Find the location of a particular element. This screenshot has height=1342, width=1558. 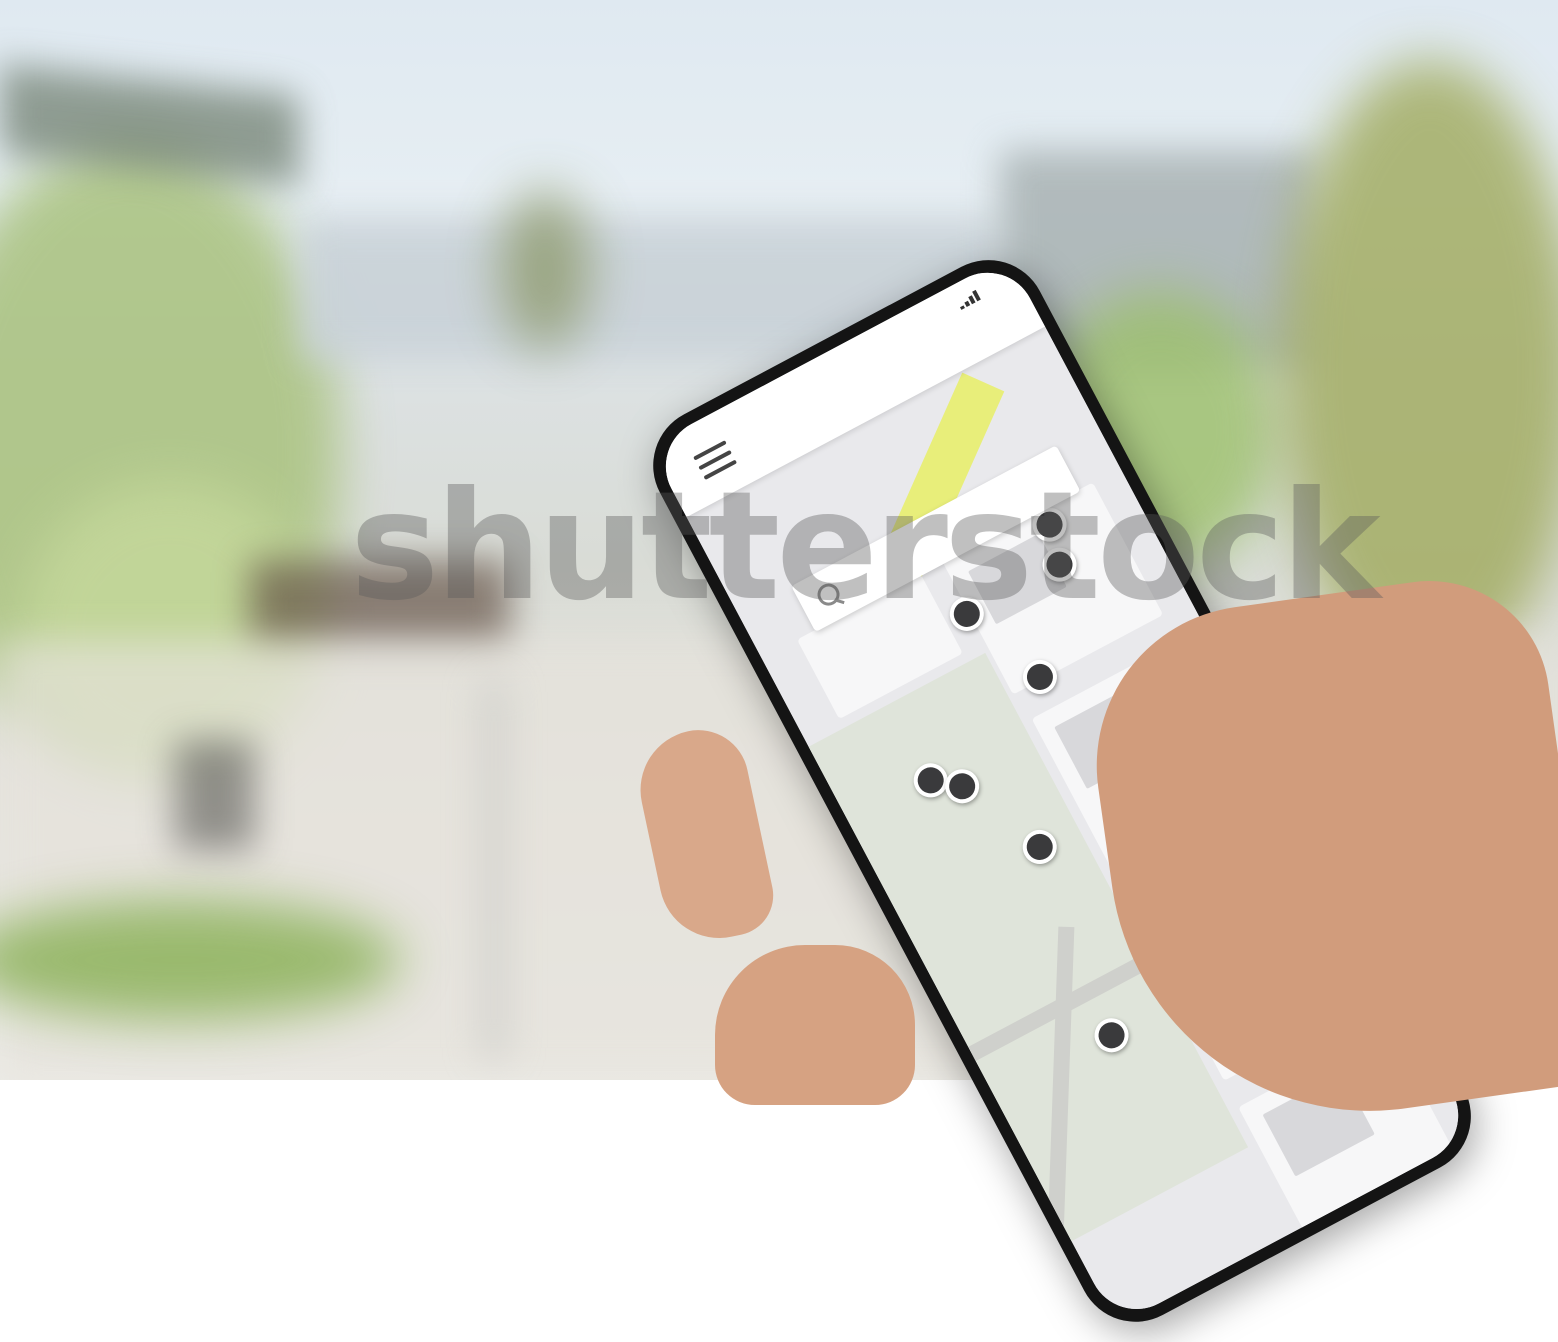

thumb is located at coordinates (815, 1025).